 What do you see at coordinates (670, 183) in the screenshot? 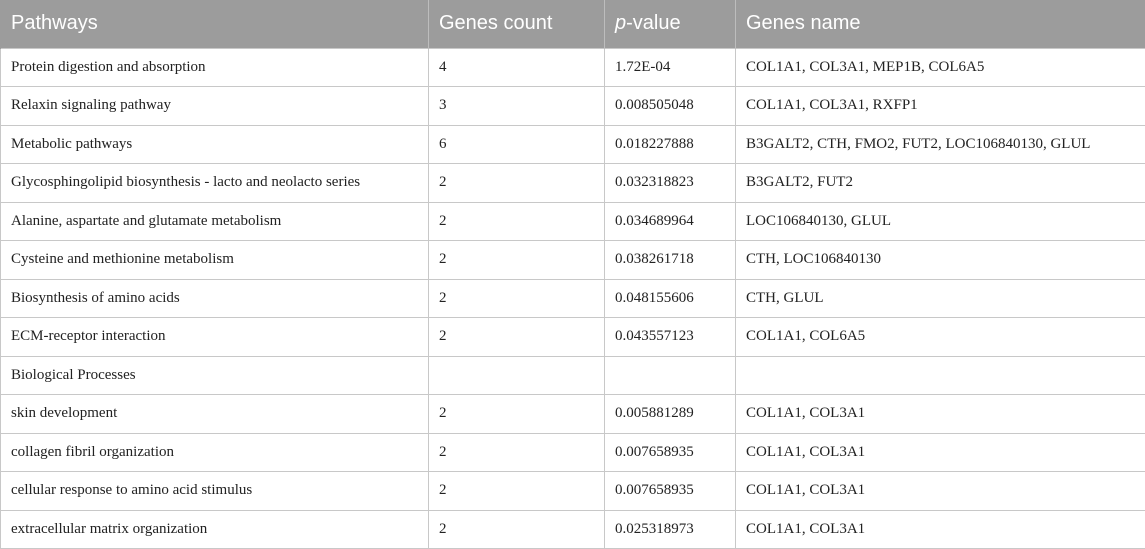
I see `cell-p-value: 0.032318823` at bounding box center [670, 183].